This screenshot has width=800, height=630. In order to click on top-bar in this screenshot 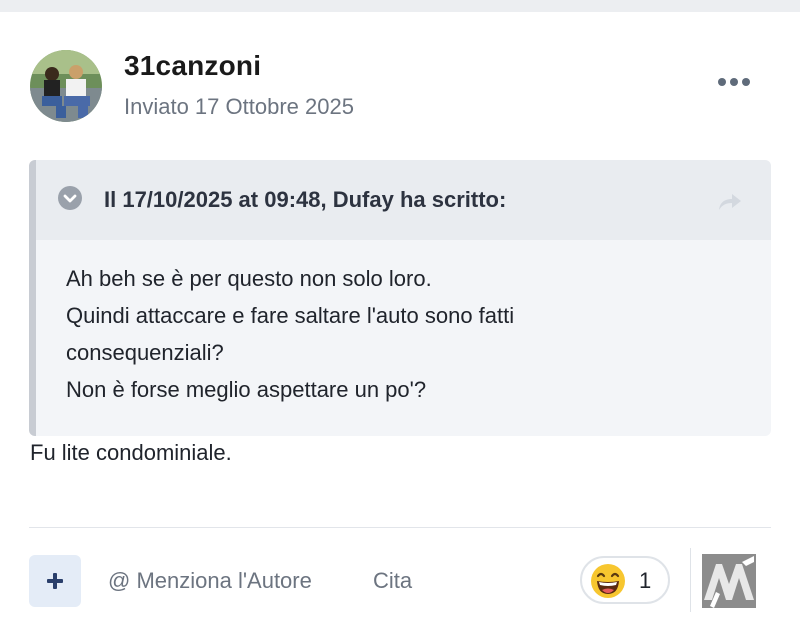, I will do `click(400, 6)`.